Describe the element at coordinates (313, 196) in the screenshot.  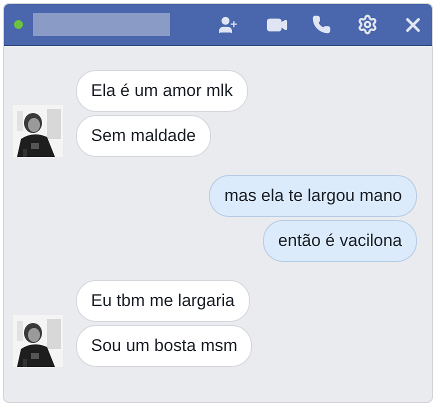
I see `message-bubble: mas ela te largou mano` at that location.